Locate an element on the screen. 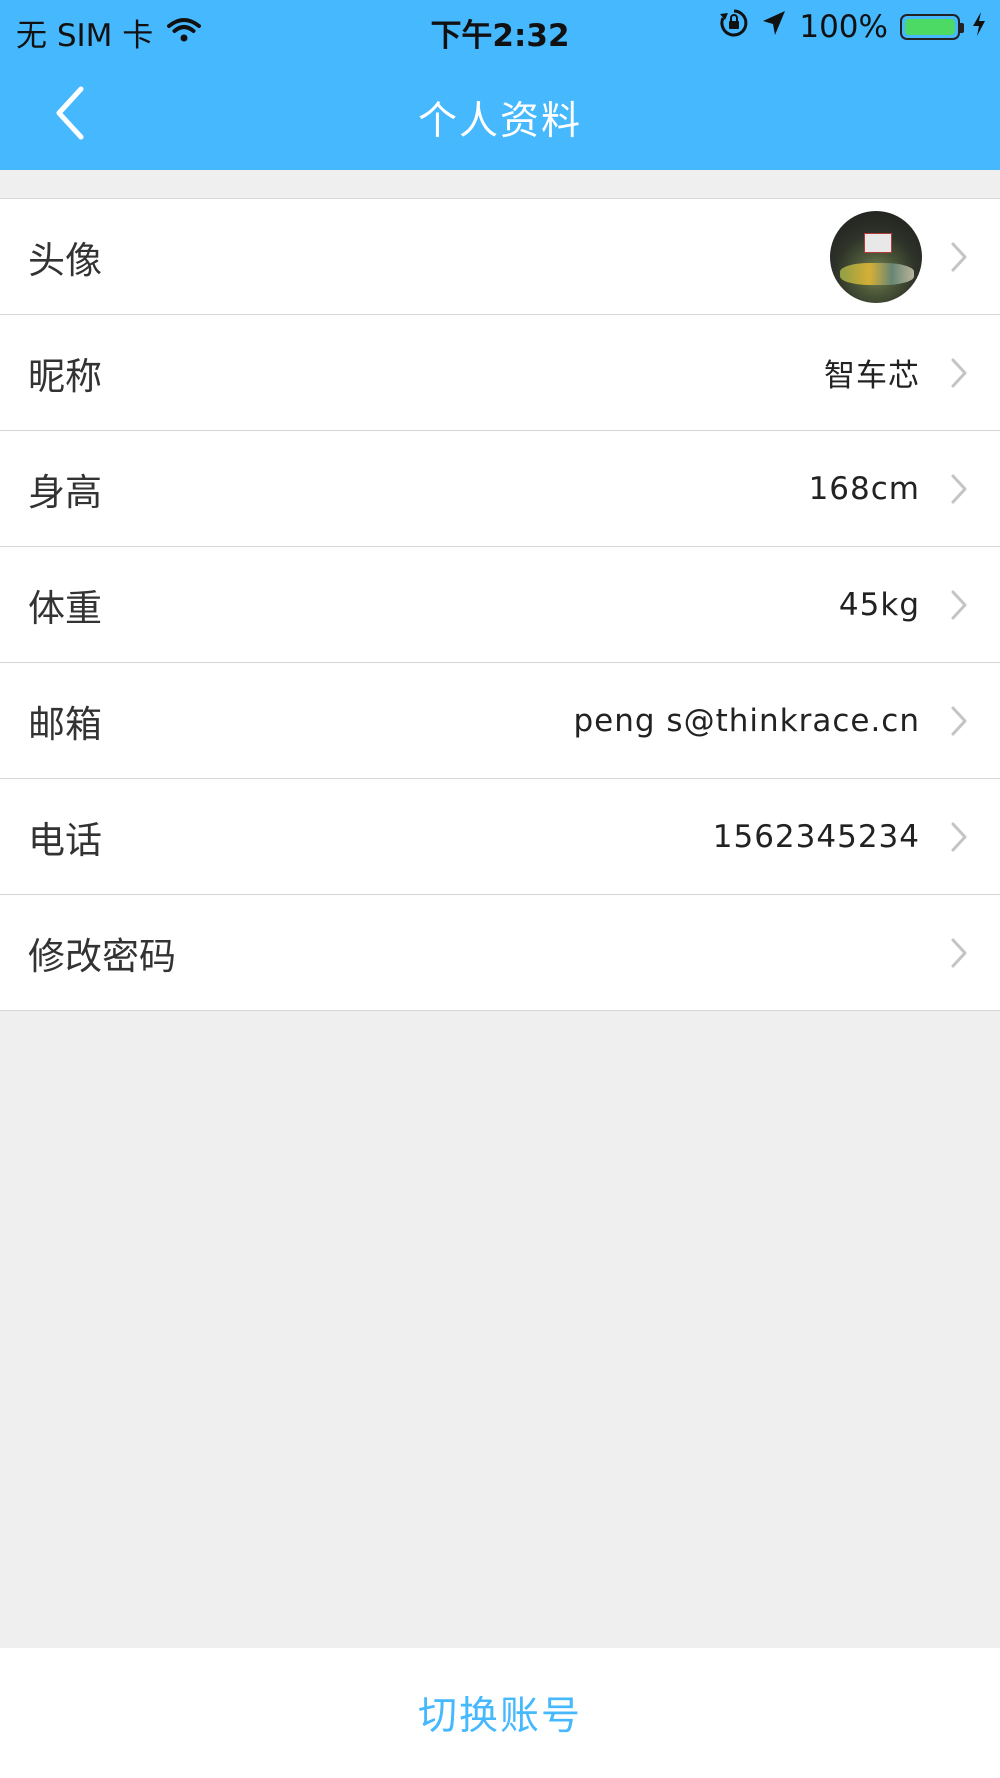  row-value: 168cm is located at coordinates (864, 488).